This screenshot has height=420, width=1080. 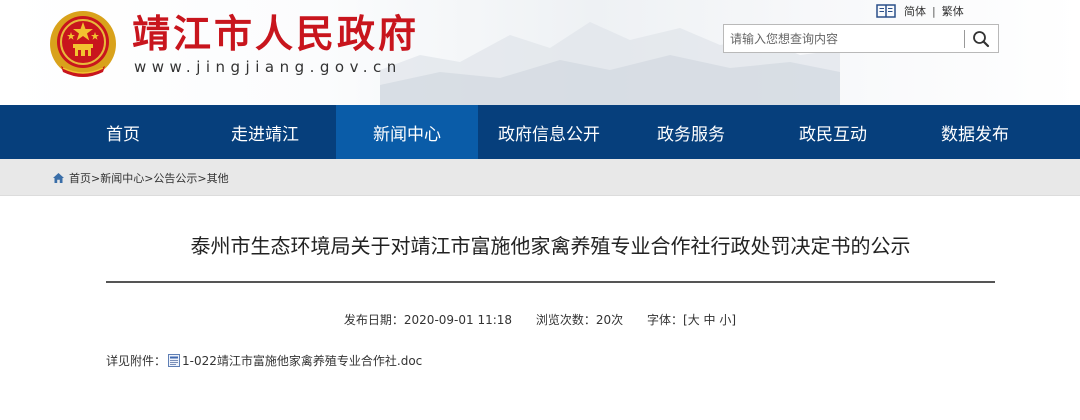 What do you see at coordinates (58, 178) in the screenshot?
I see `home-icon` at bounding box center [58, 178].